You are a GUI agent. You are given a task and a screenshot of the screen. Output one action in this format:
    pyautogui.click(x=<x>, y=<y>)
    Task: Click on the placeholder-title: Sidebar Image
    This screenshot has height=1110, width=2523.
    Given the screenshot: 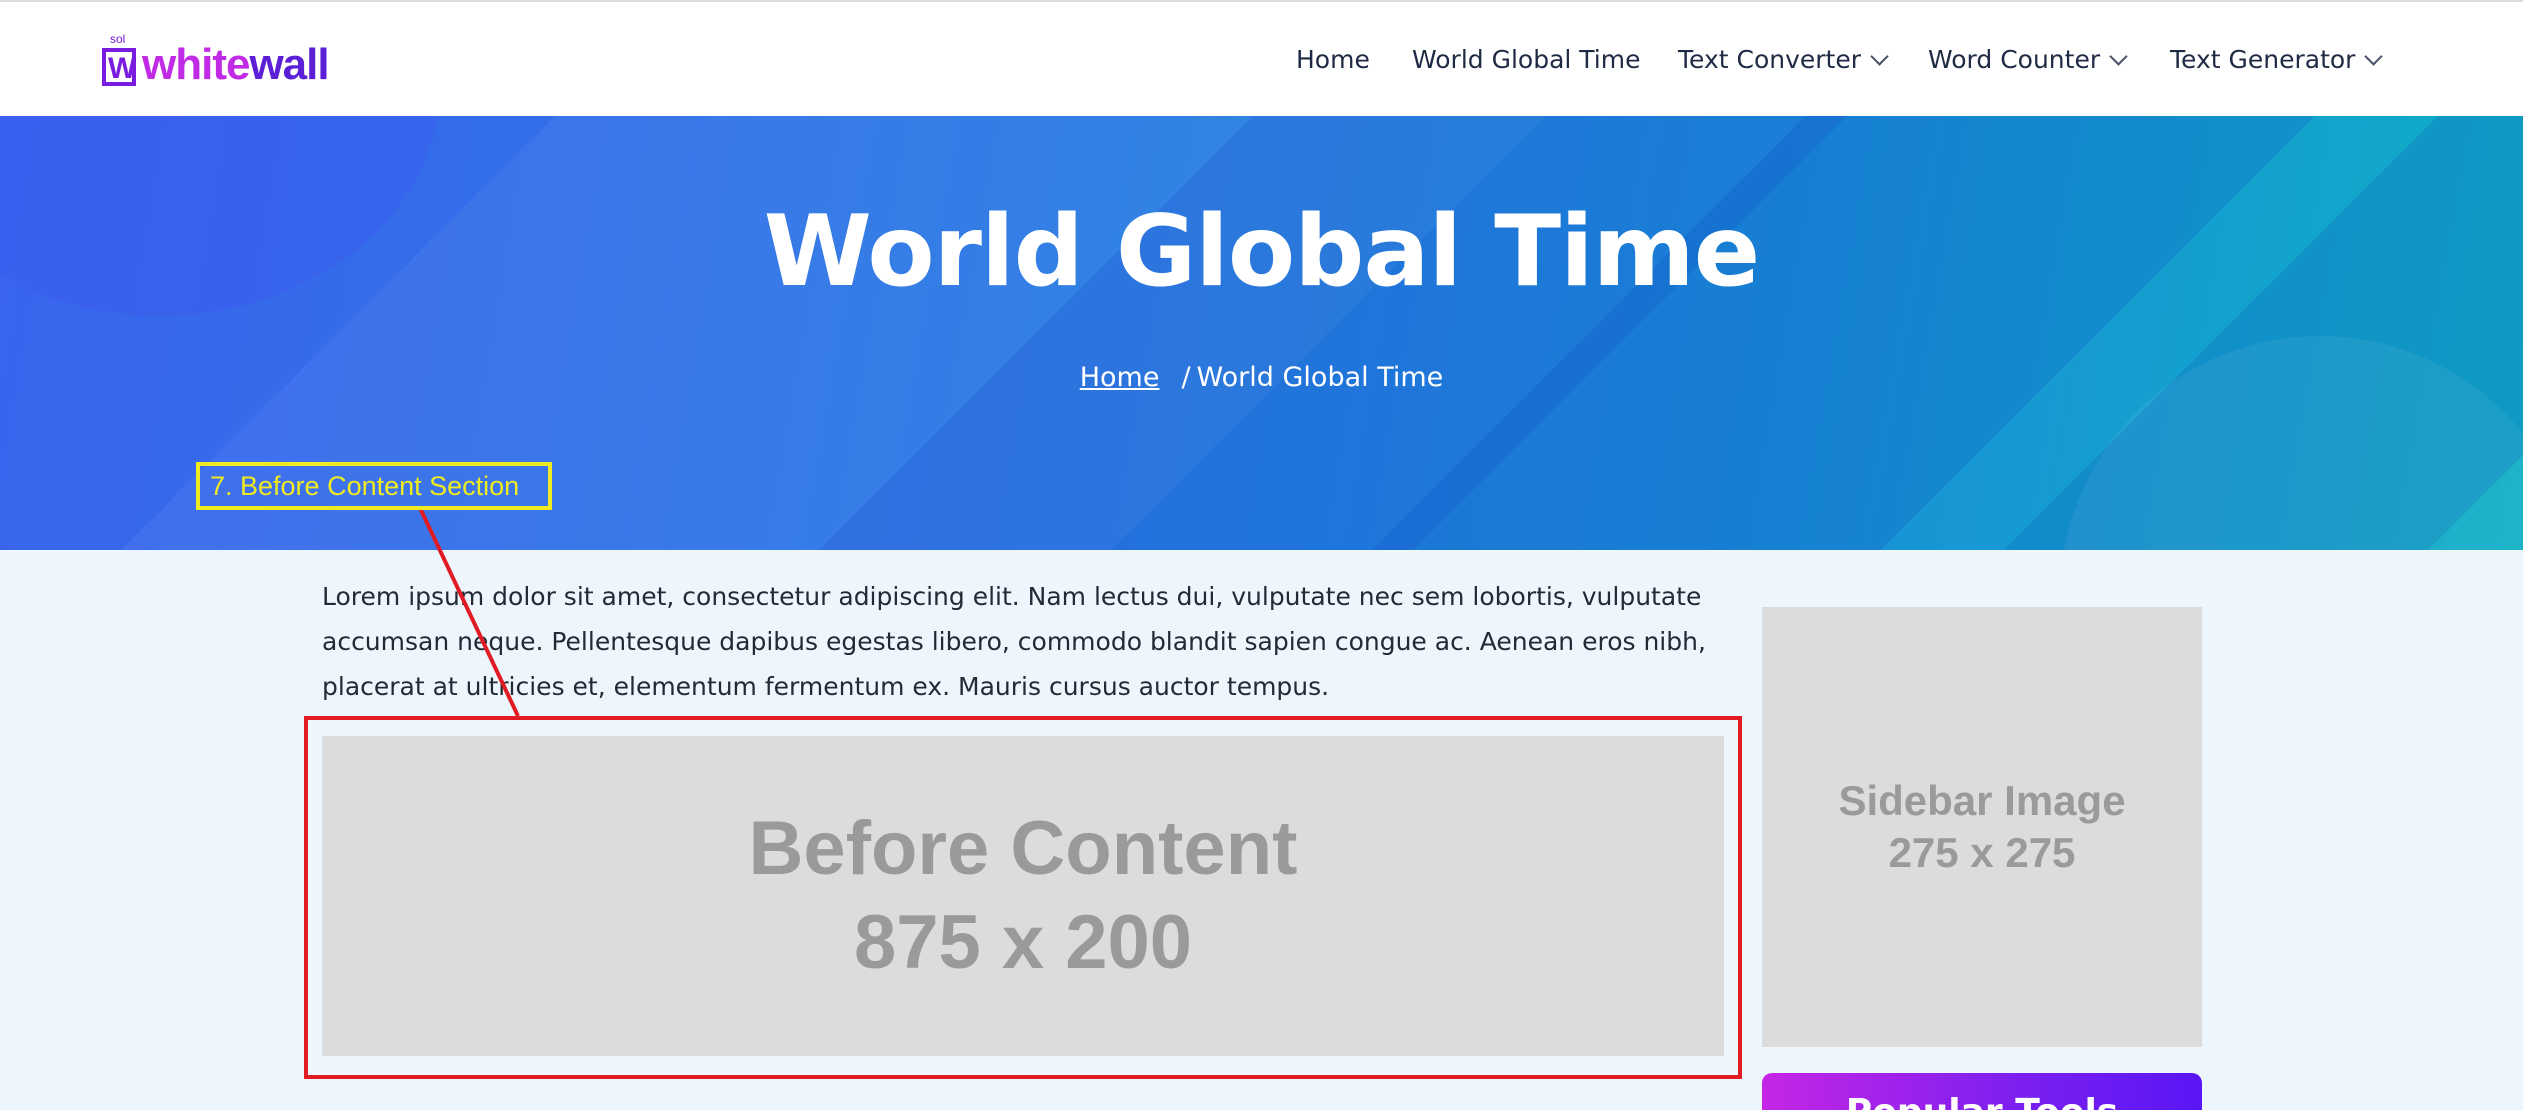 What is the action you would take?
    pyautogui.click(x=1982, y=800)
    